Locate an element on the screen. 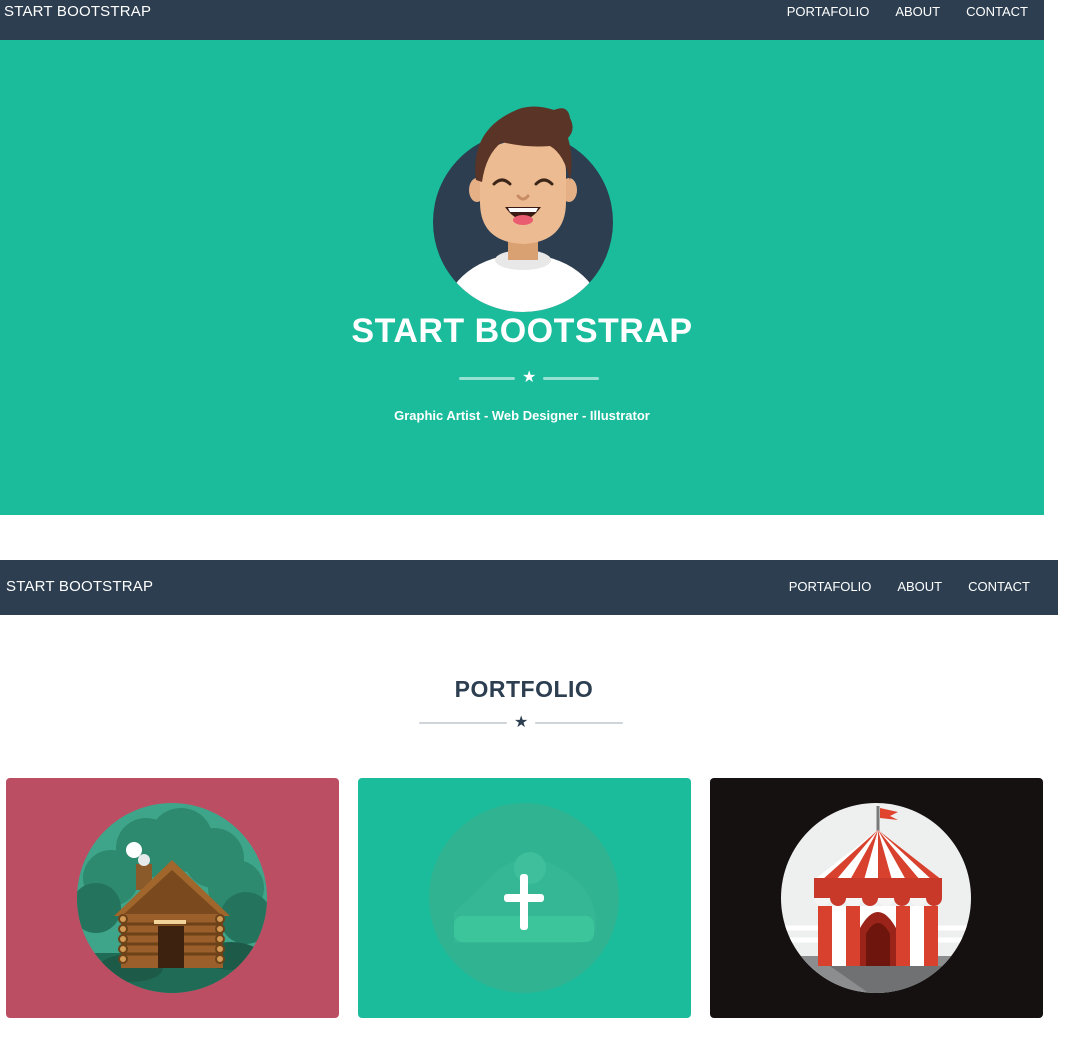 The image size is (1068, 1052). portfolio-item-circus is located at coordinates (876, 898).